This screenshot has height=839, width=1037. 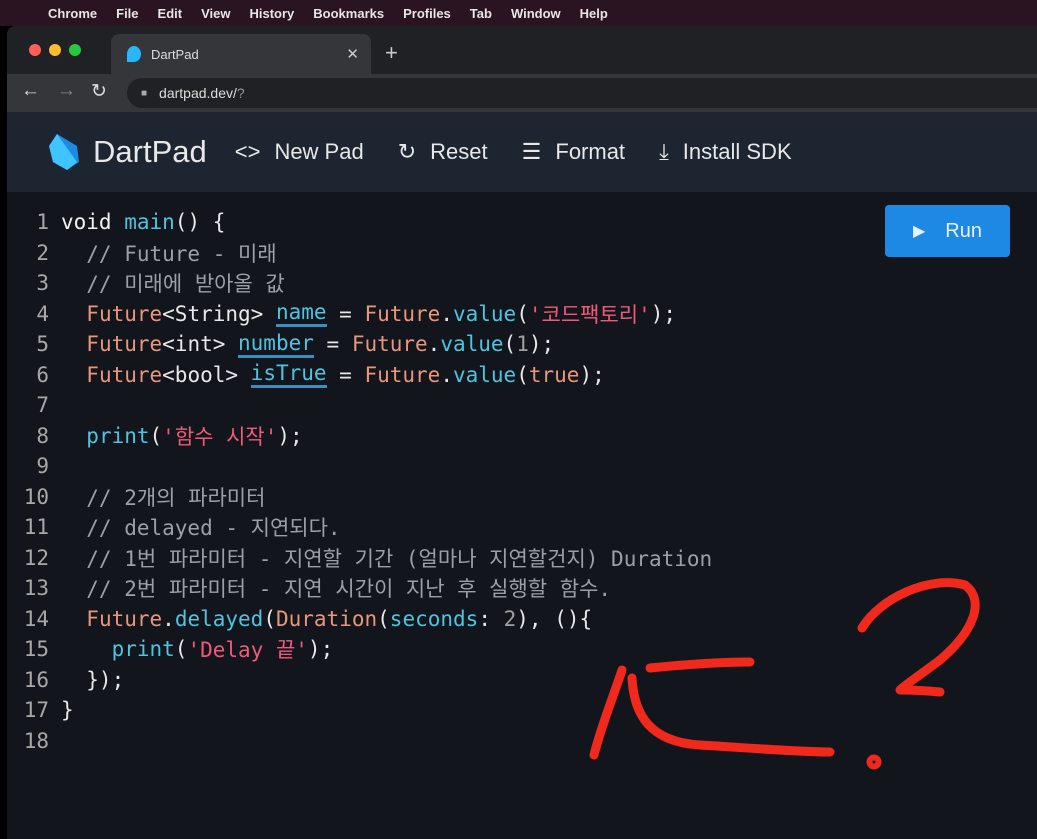 What do you see at coordinates (220, 436) in the screenshot?
I see `code-token: '함수 시작'` at bounding box center [220, 436].